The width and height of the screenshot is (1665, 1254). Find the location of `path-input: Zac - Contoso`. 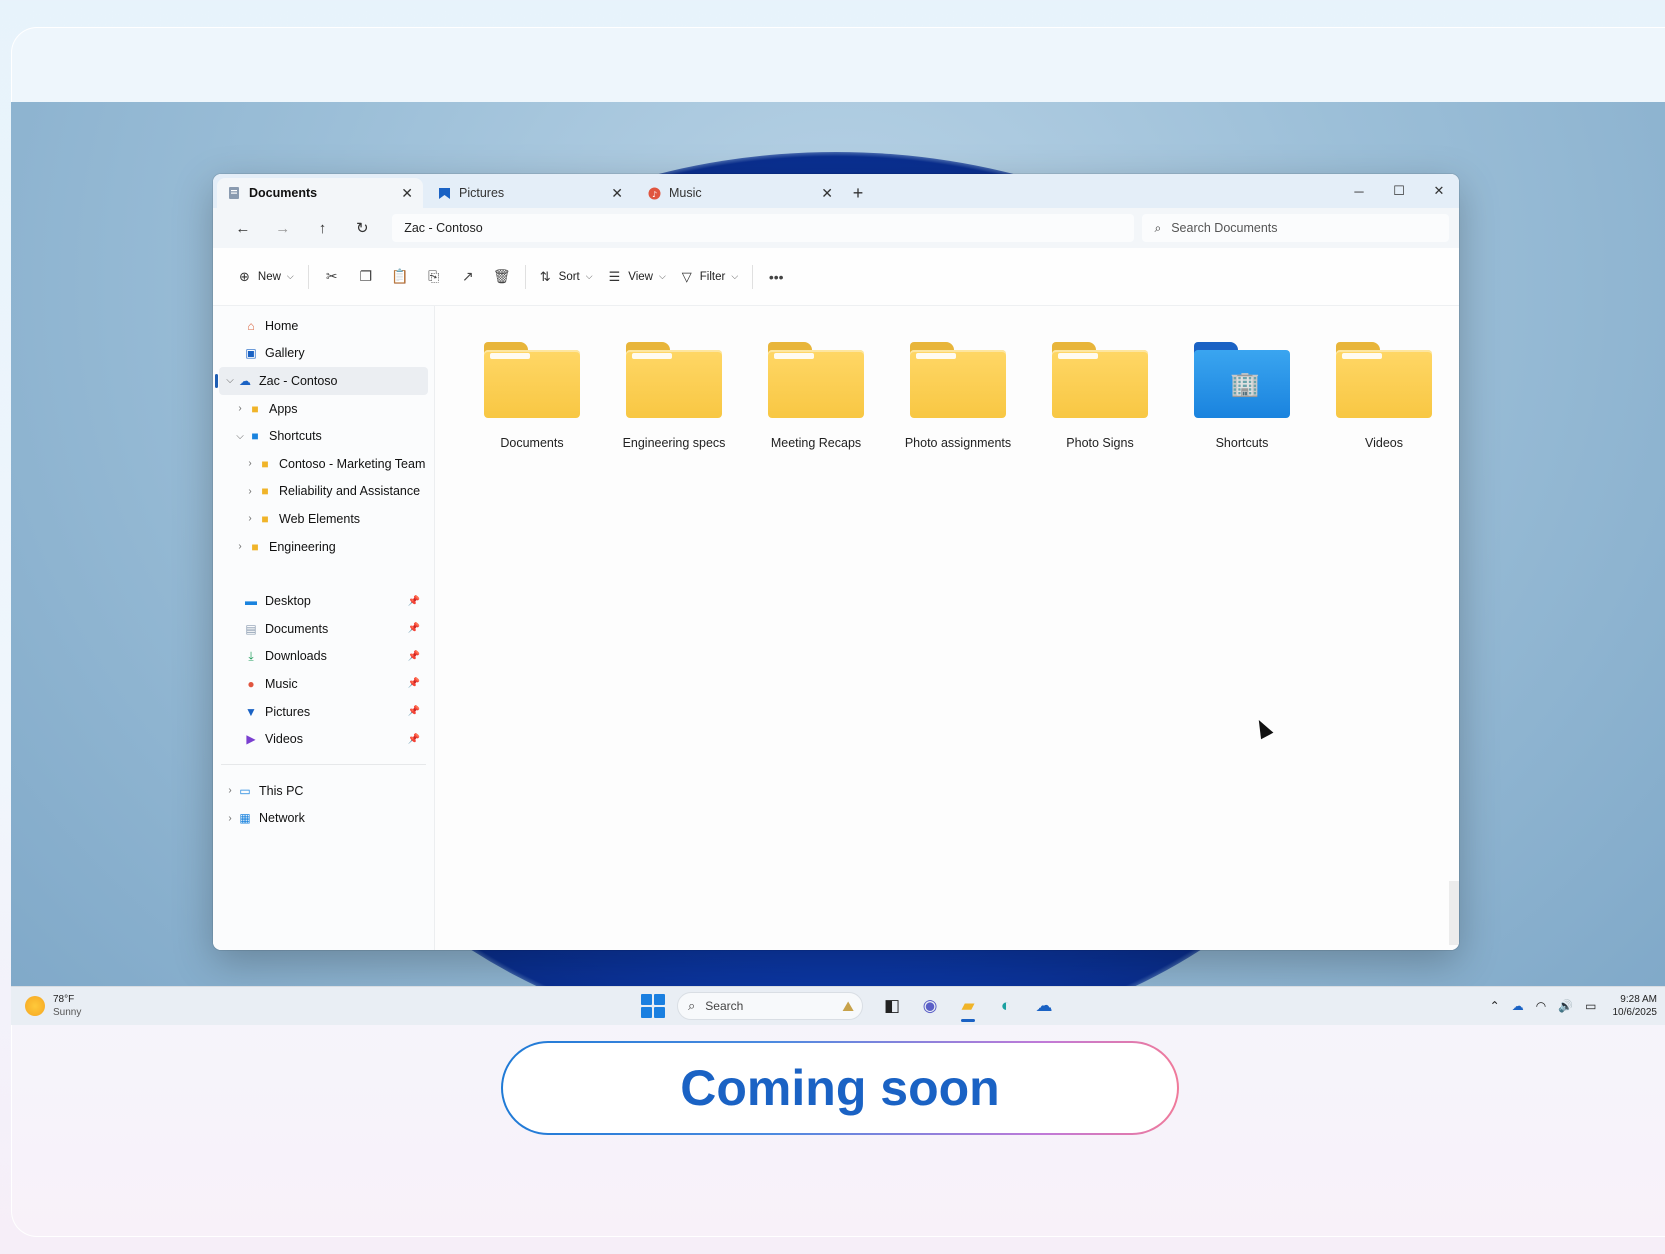

path-input: Zac - Contoso is located at coordinates (763, 228).